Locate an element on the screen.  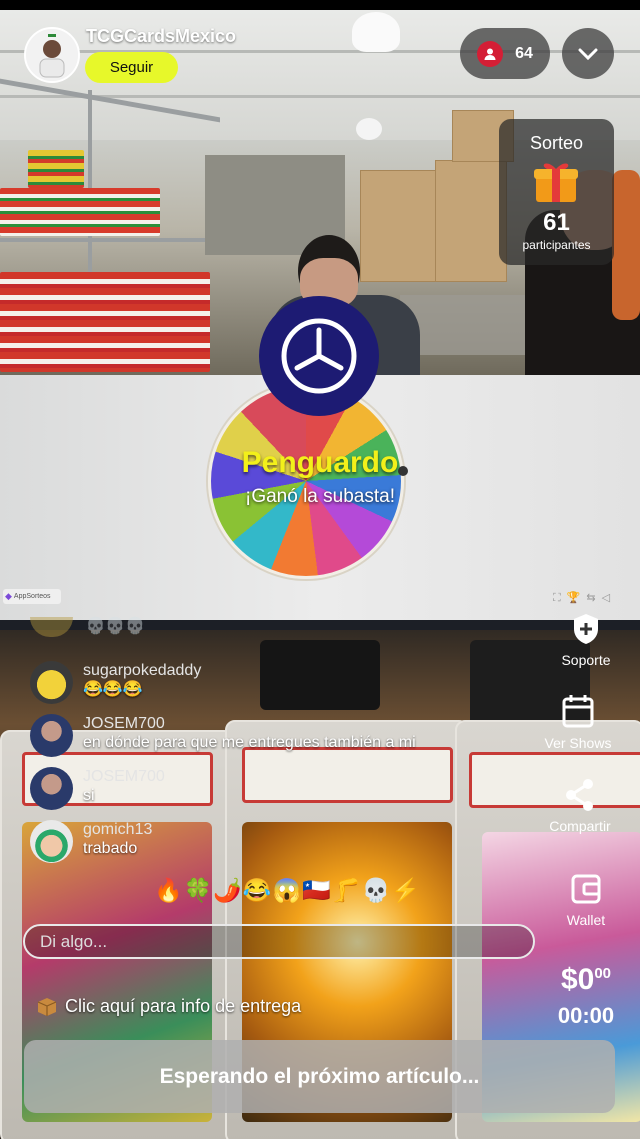
price-main: $0 is located at coordinates (577, 979).